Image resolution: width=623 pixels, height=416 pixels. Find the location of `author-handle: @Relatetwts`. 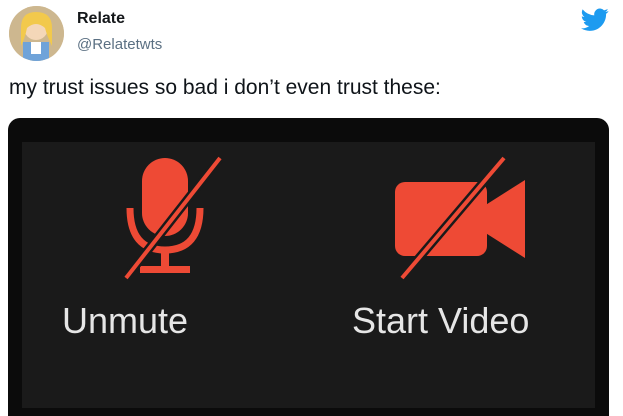

author-handle: @Relatetwts is located at coordinates (119, 44).